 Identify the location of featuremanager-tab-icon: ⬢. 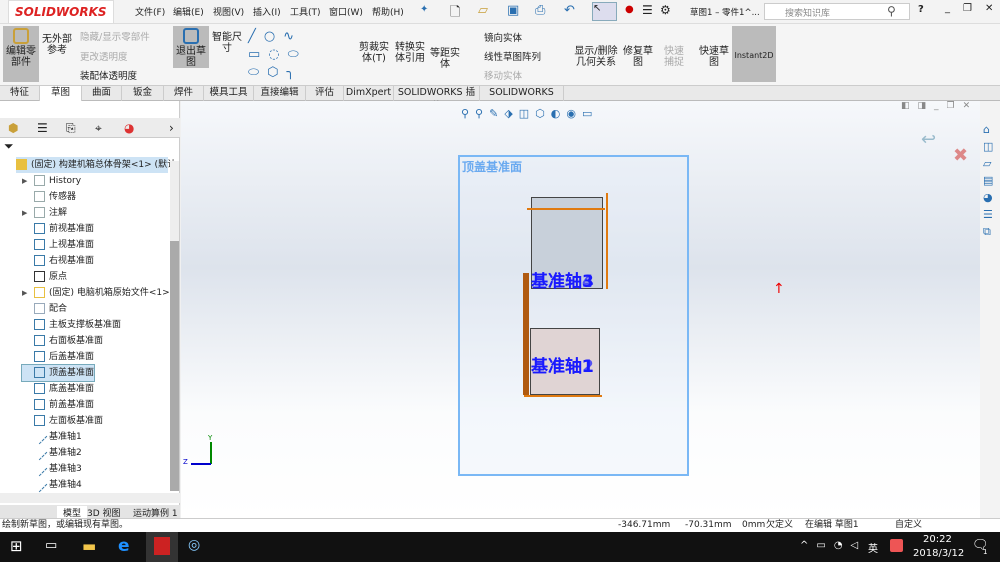
(13, 128).